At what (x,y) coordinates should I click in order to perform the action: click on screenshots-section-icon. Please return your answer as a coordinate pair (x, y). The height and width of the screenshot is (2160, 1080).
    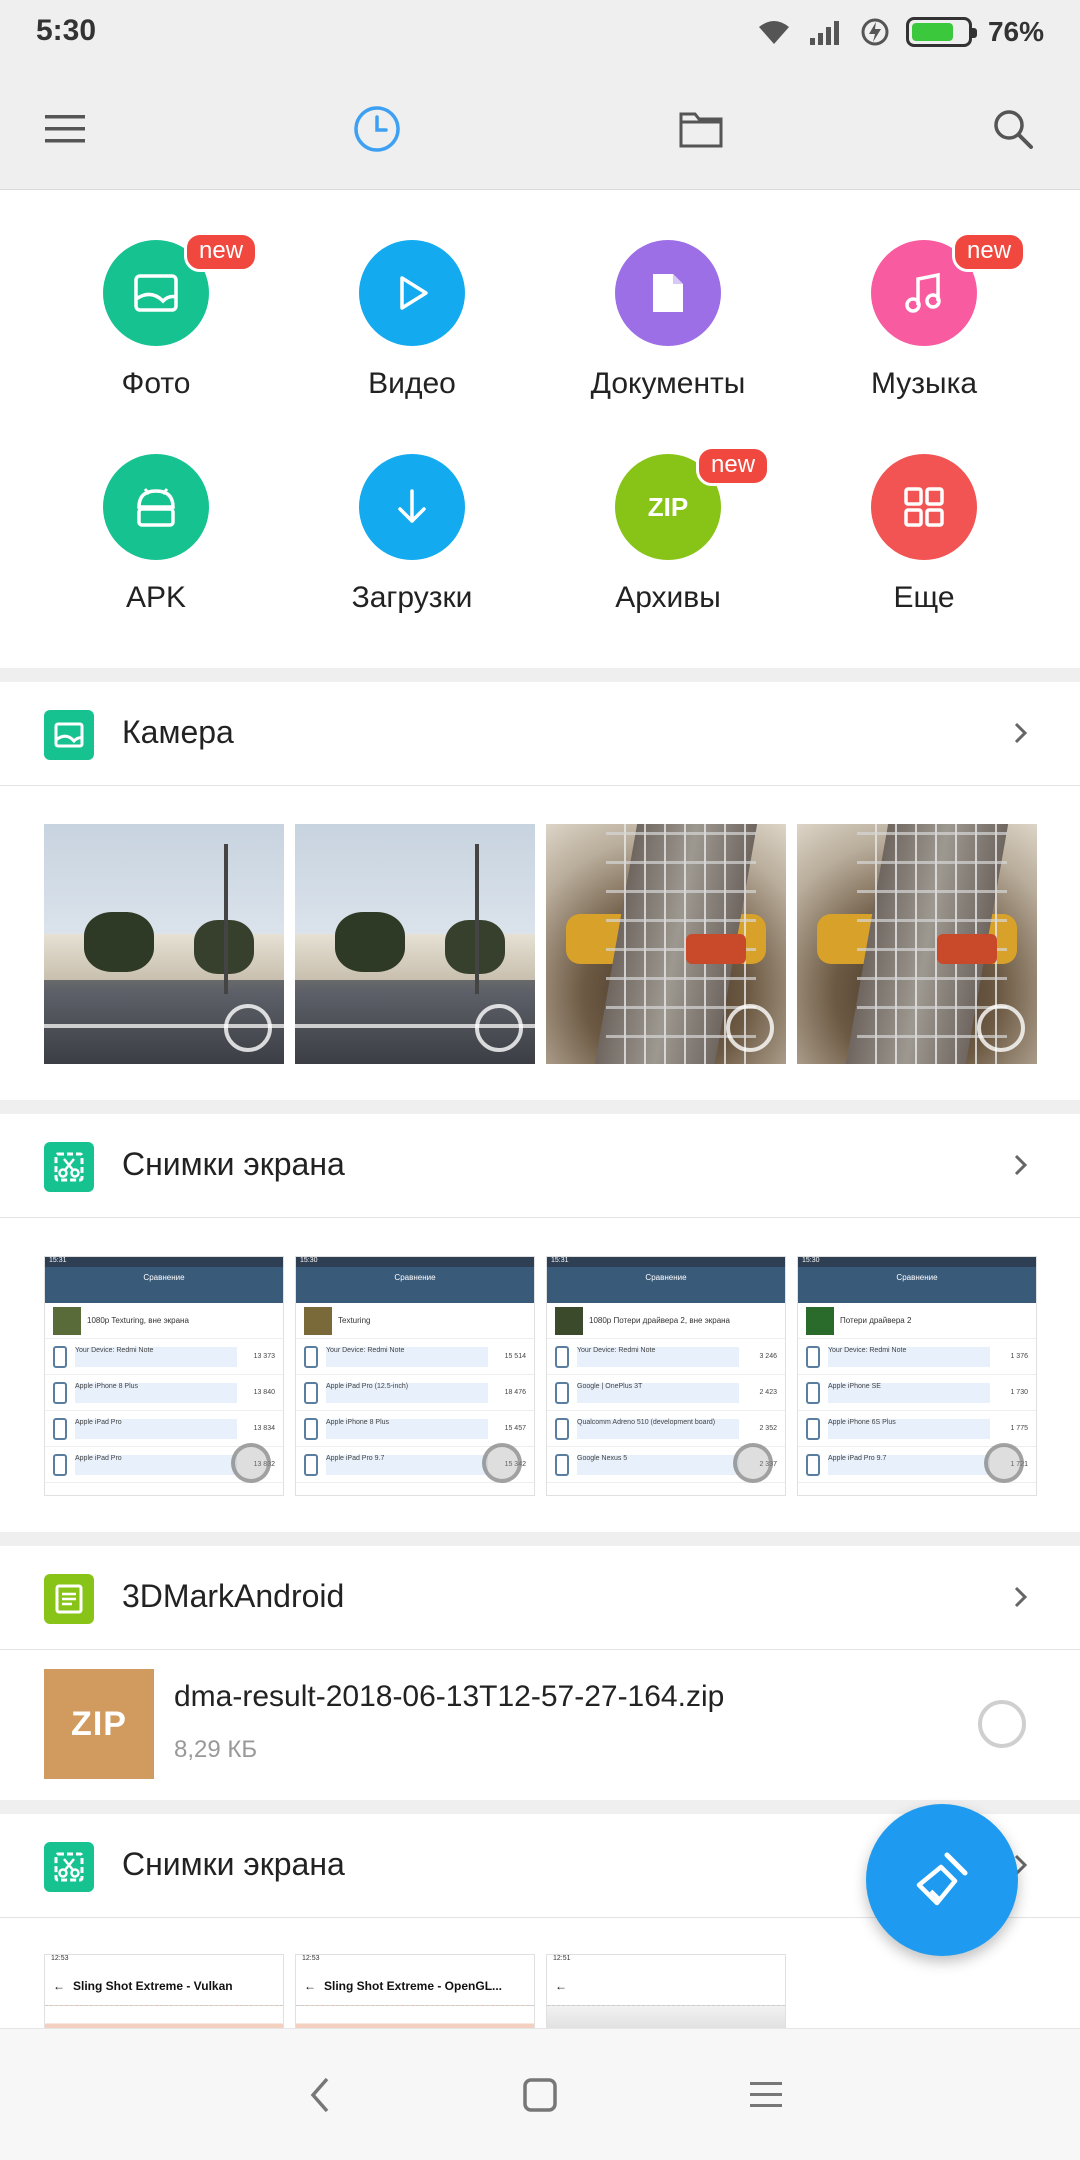
    Looking at the image, I should click on (69, 1867).